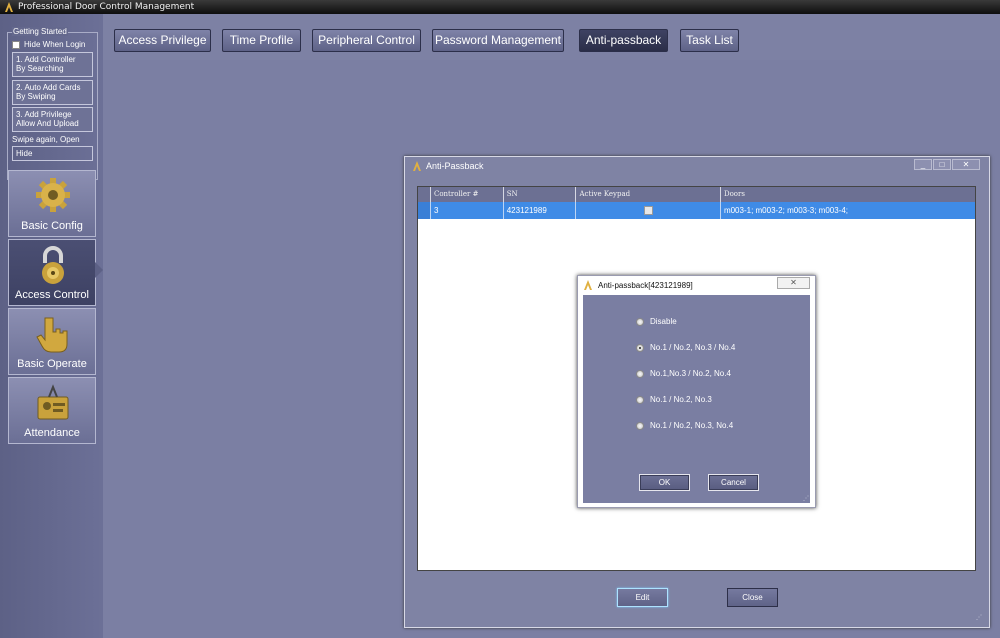  I want to click on grid-header: Controller # SN Active Keypad Doors, so click(696, 194).